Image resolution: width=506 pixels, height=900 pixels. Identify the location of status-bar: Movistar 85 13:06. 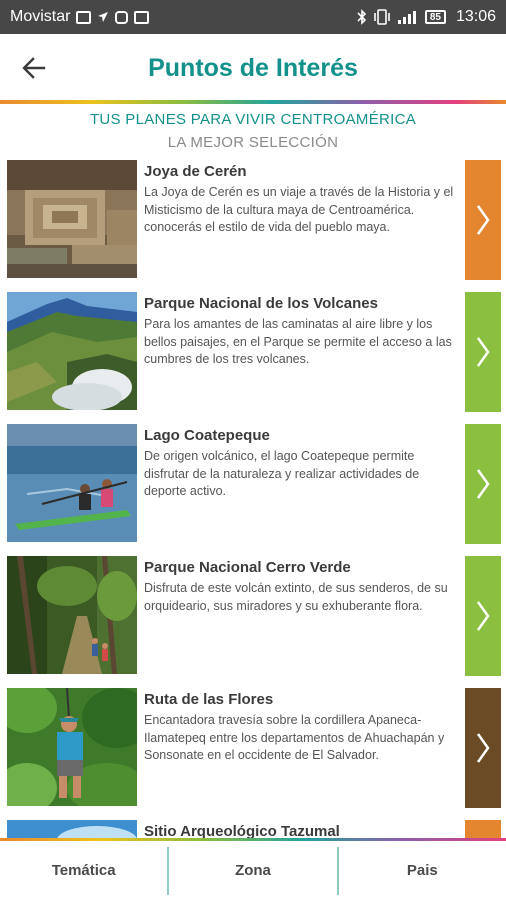
(253, 17).